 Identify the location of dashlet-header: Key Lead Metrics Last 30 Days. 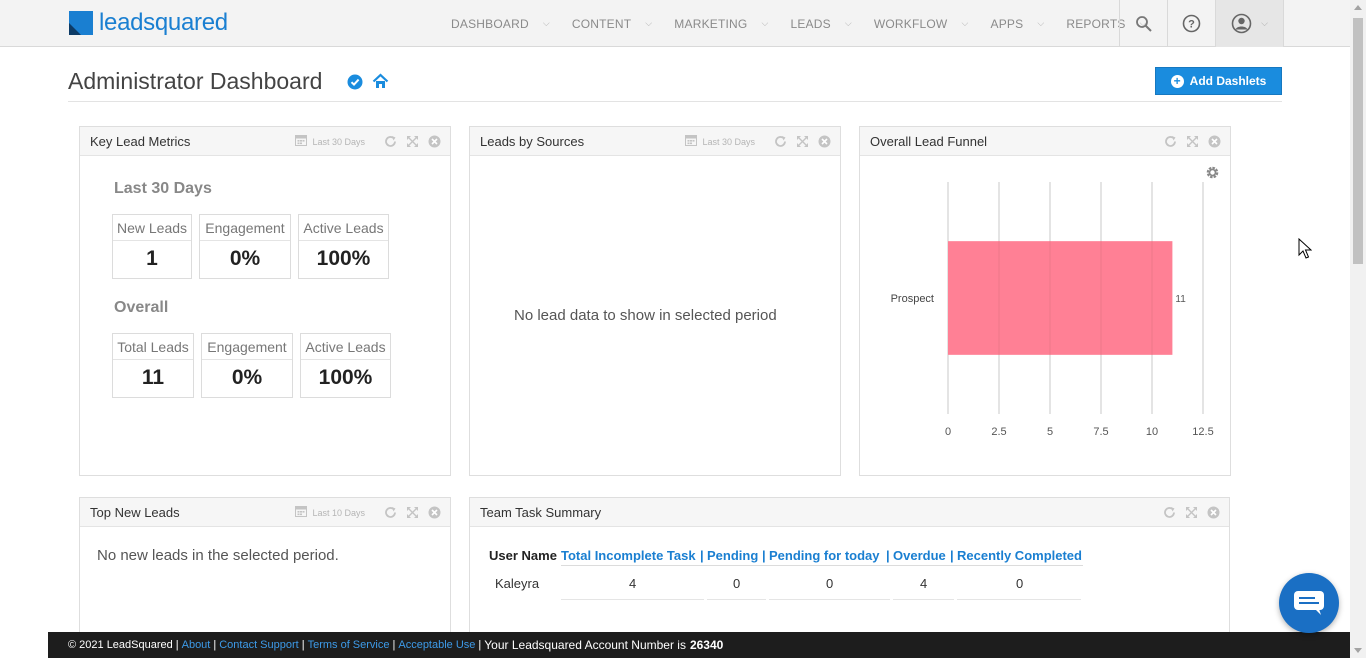
(265, 141).